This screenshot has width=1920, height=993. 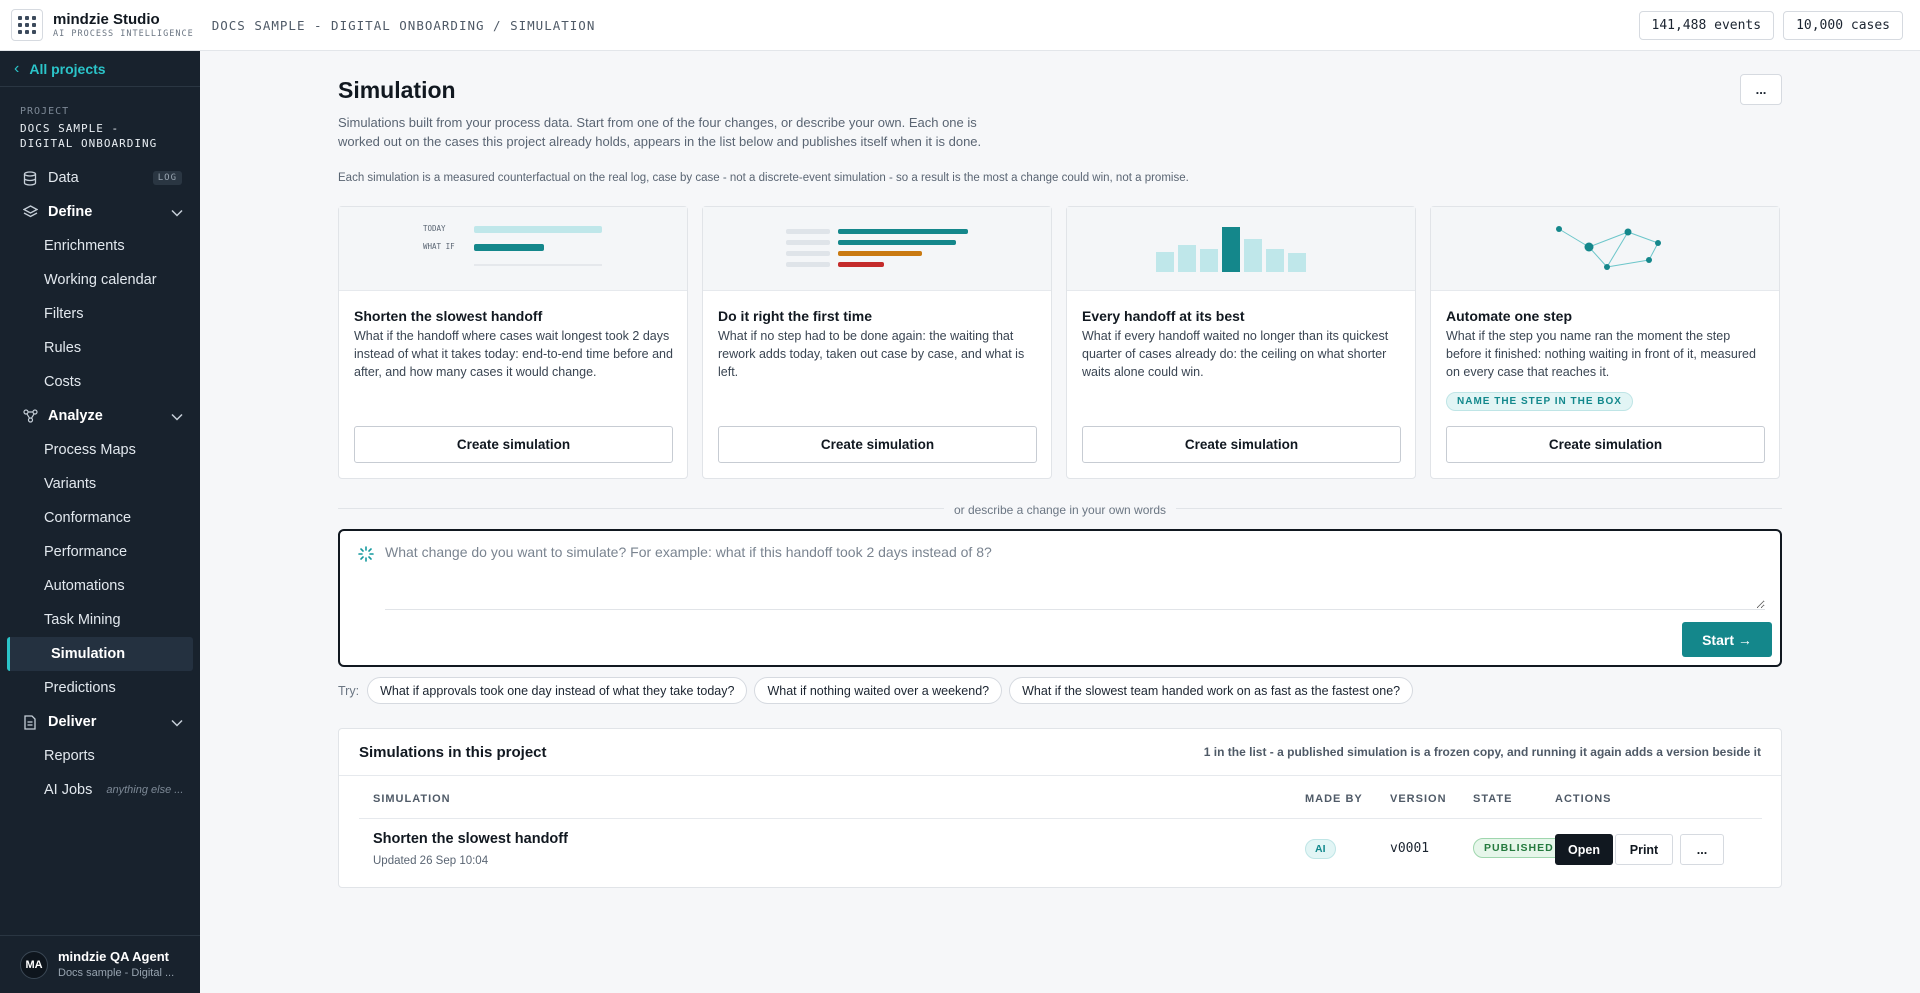 I want to click on card-title: Shorten the slowest handoff, so click(x=448, y=316).